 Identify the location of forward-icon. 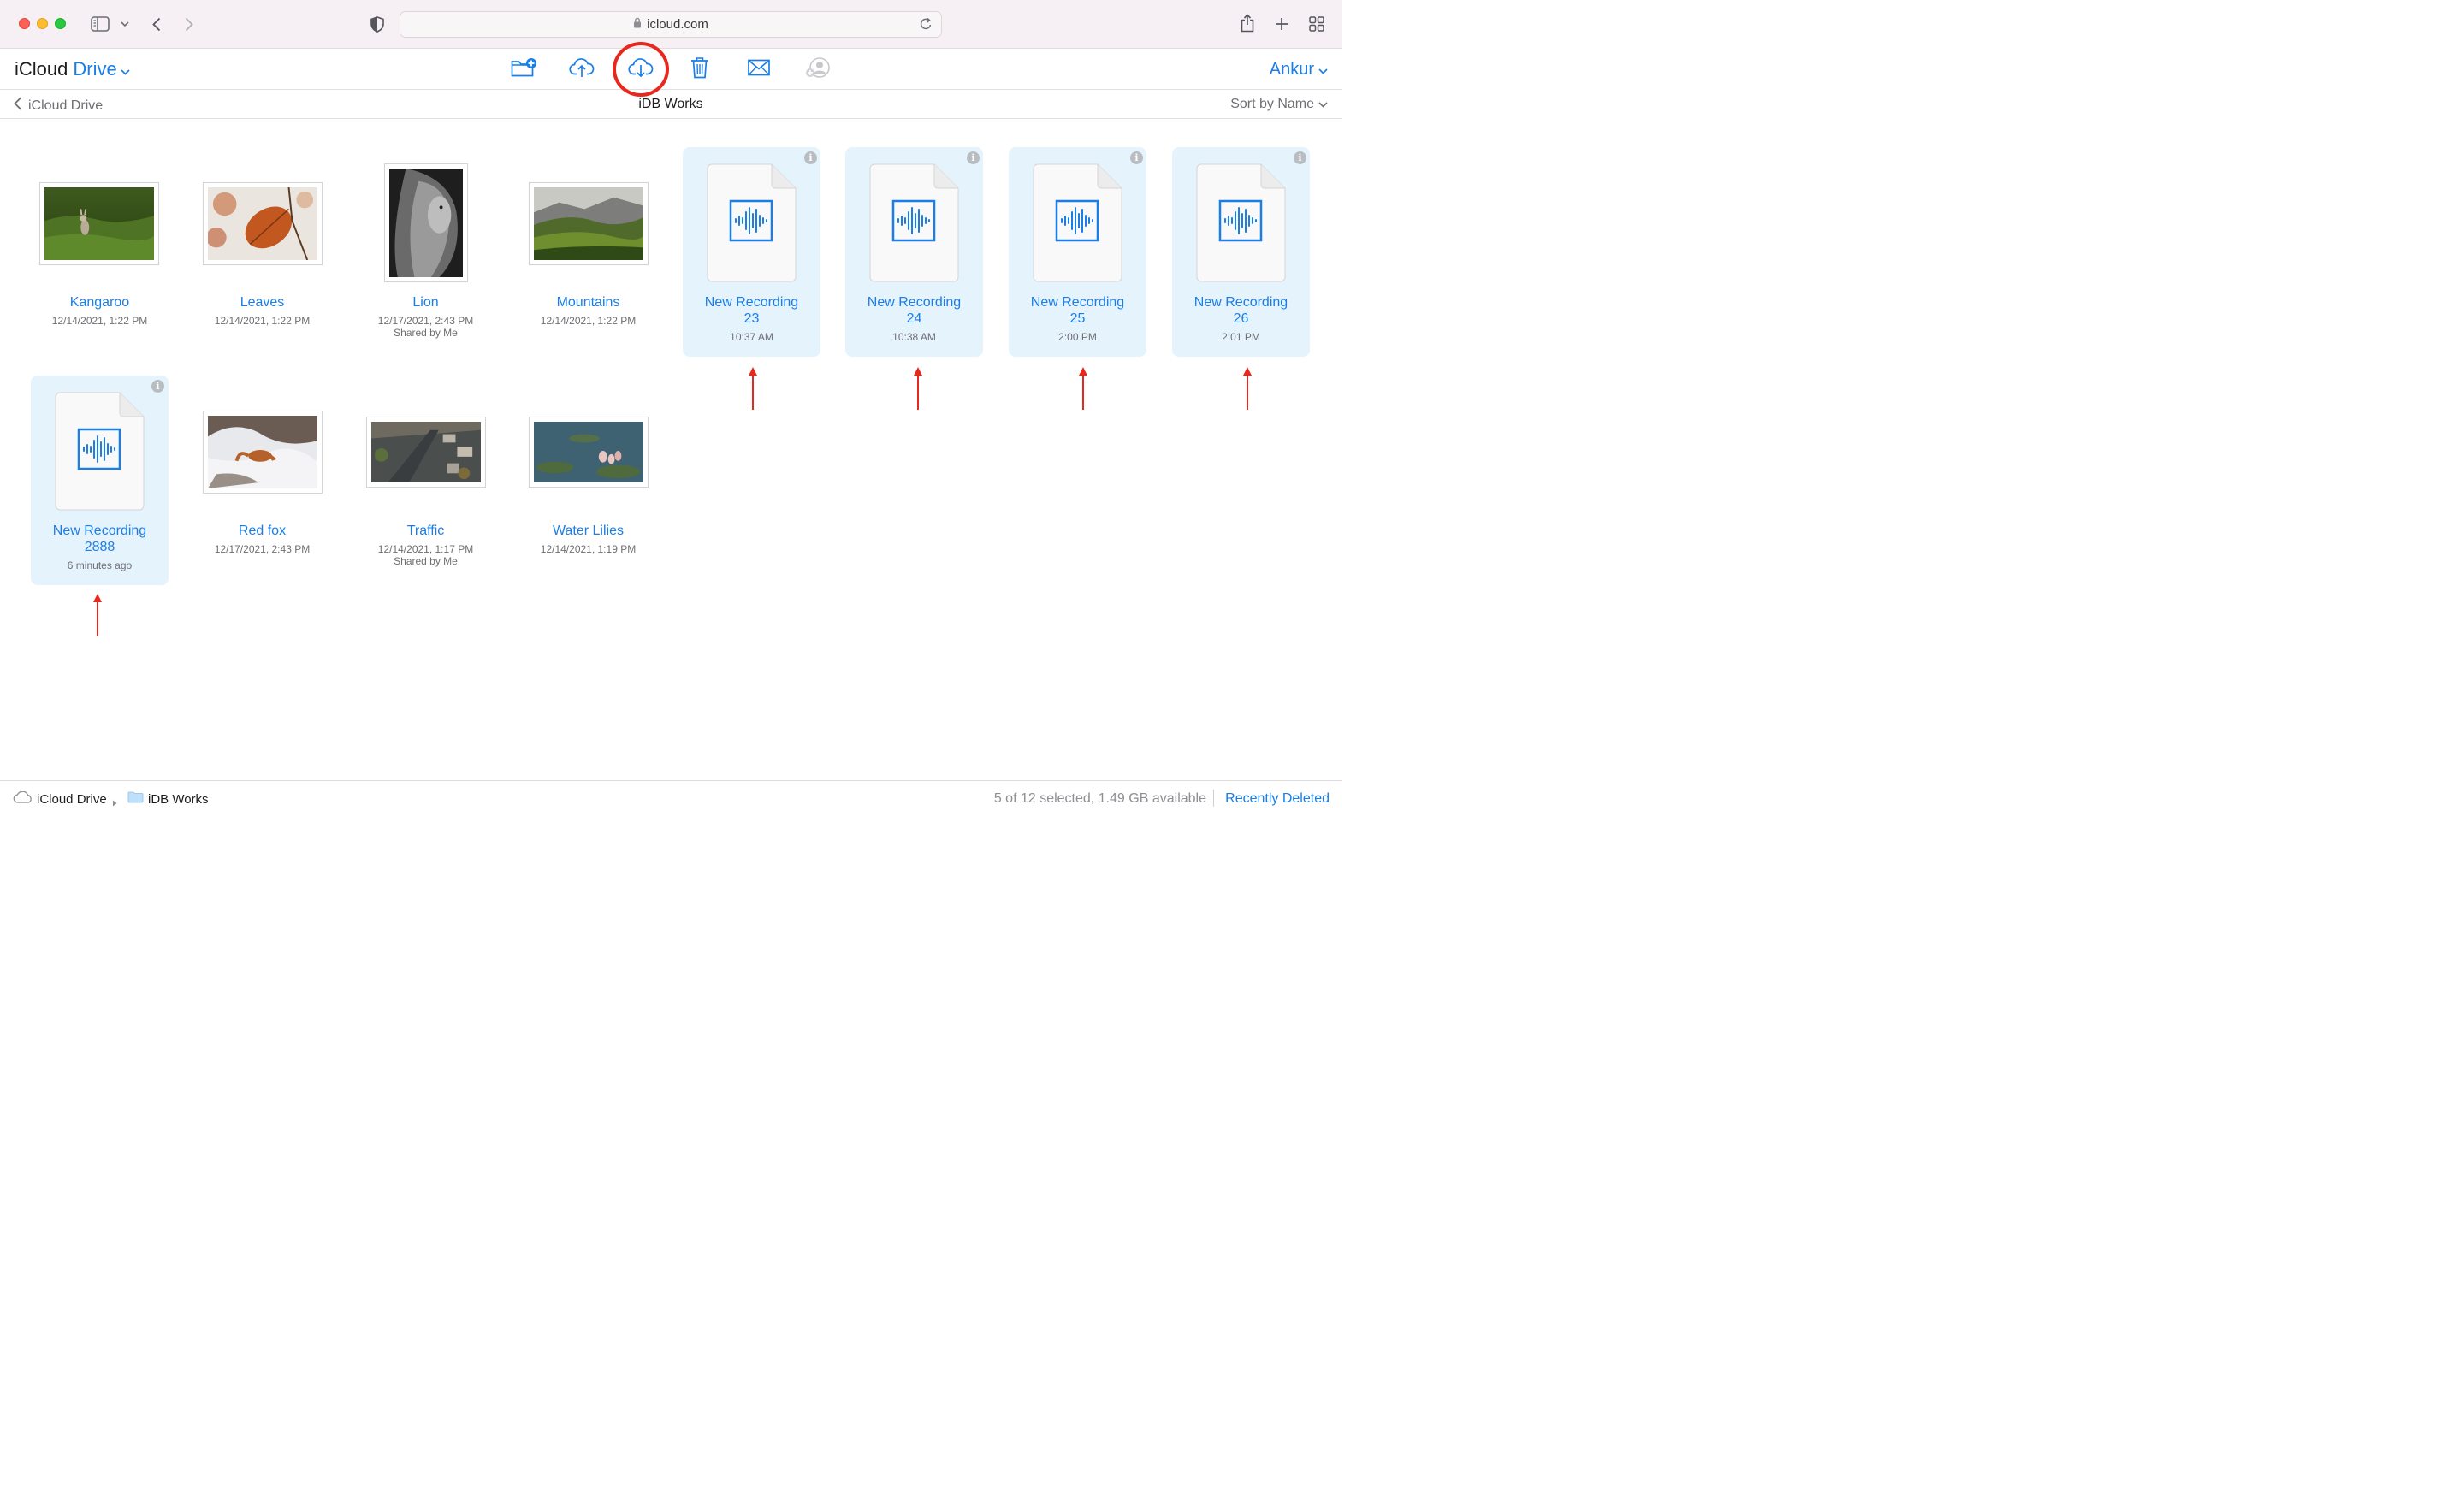
(189, 24).